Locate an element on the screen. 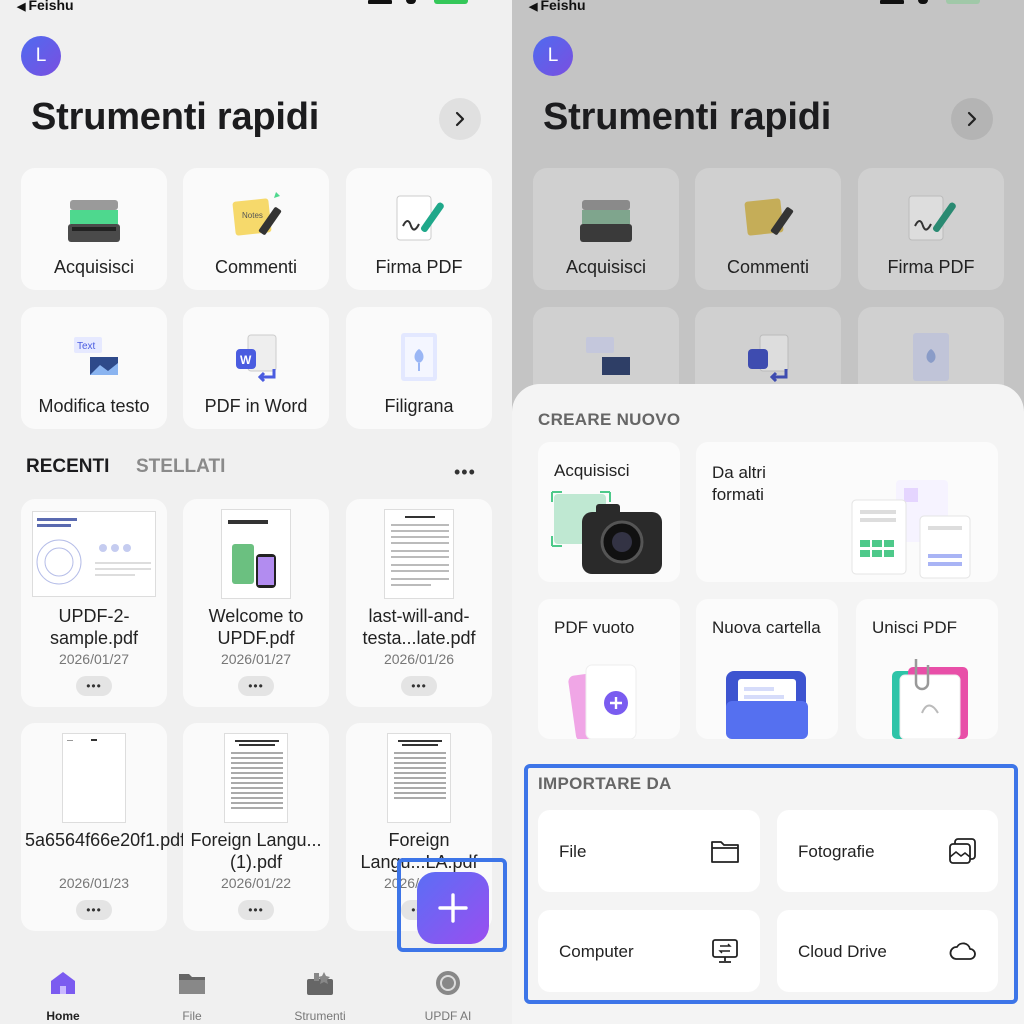 The width and height of the screenshot is (1024, 1024). tool-comments: Commenti is located at coordinates (768, 229).